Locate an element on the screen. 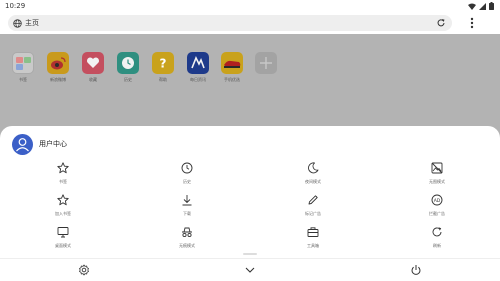 The image size is (500, 281). menu-add-bookmark: 加入书签 is located at coordinates (63, 204).